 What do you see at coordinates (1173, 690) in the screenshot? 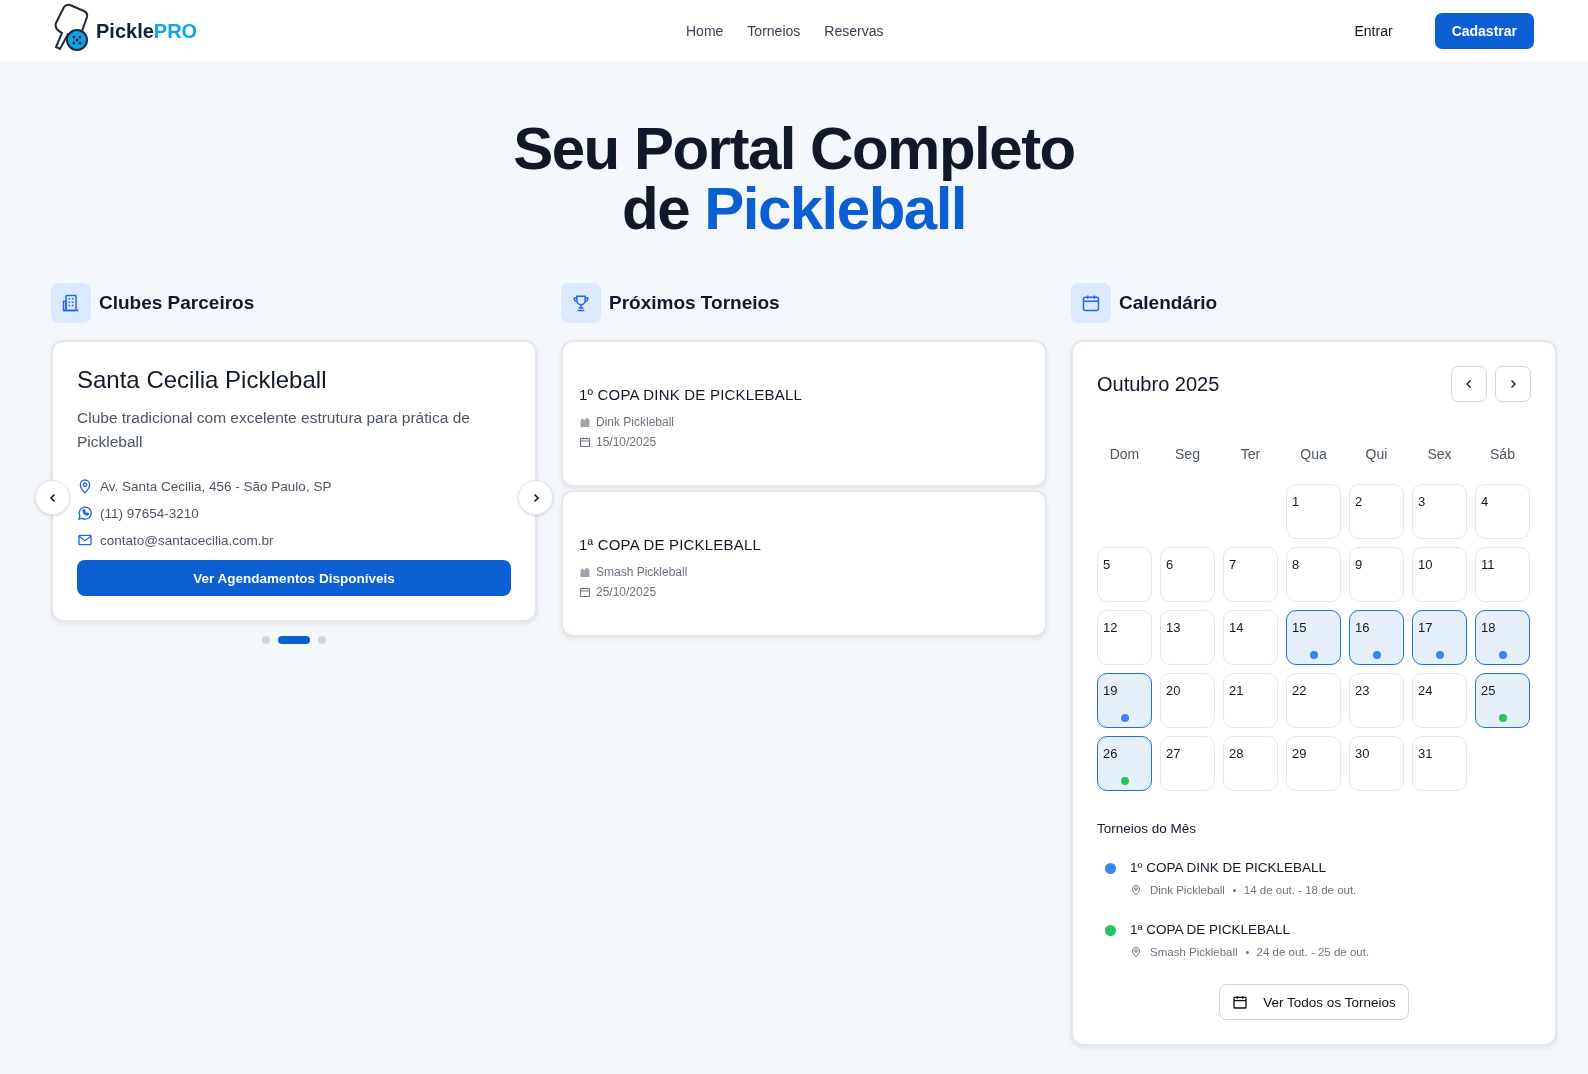
I see `day-number: 20` at bounding box center [1173, 690].